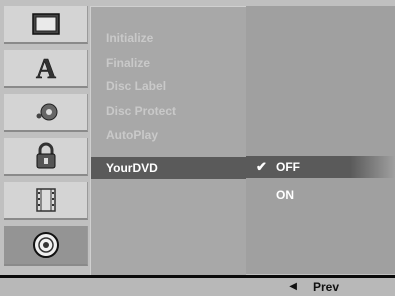 Image resolution: width=395 pixels, height=296 pixels. Describe the element at coordinates (168, 135) in the screenshot. I see `menu-item-autoplay: AutoPlay` at that location.